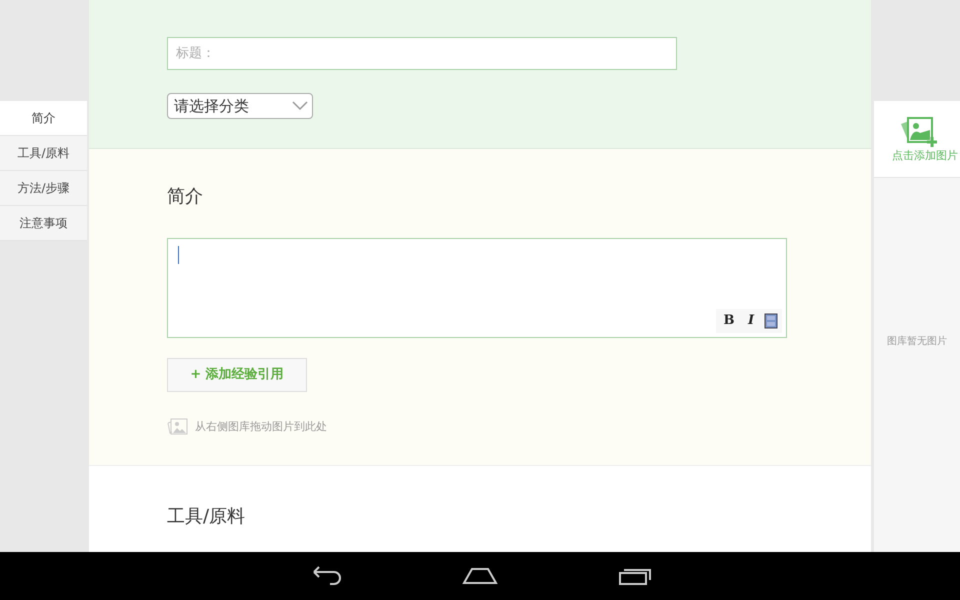  What do you see at coordinates (480, 576) in the screenshot?
I see `home-icon` at bounding box center [480, 576].